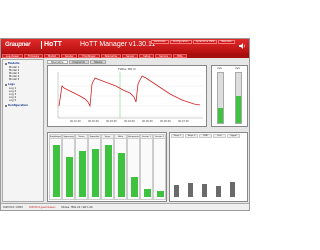 The height and width of the screenshot is (250, 320). I want to click on col-header: RPM, so click(205, 136).